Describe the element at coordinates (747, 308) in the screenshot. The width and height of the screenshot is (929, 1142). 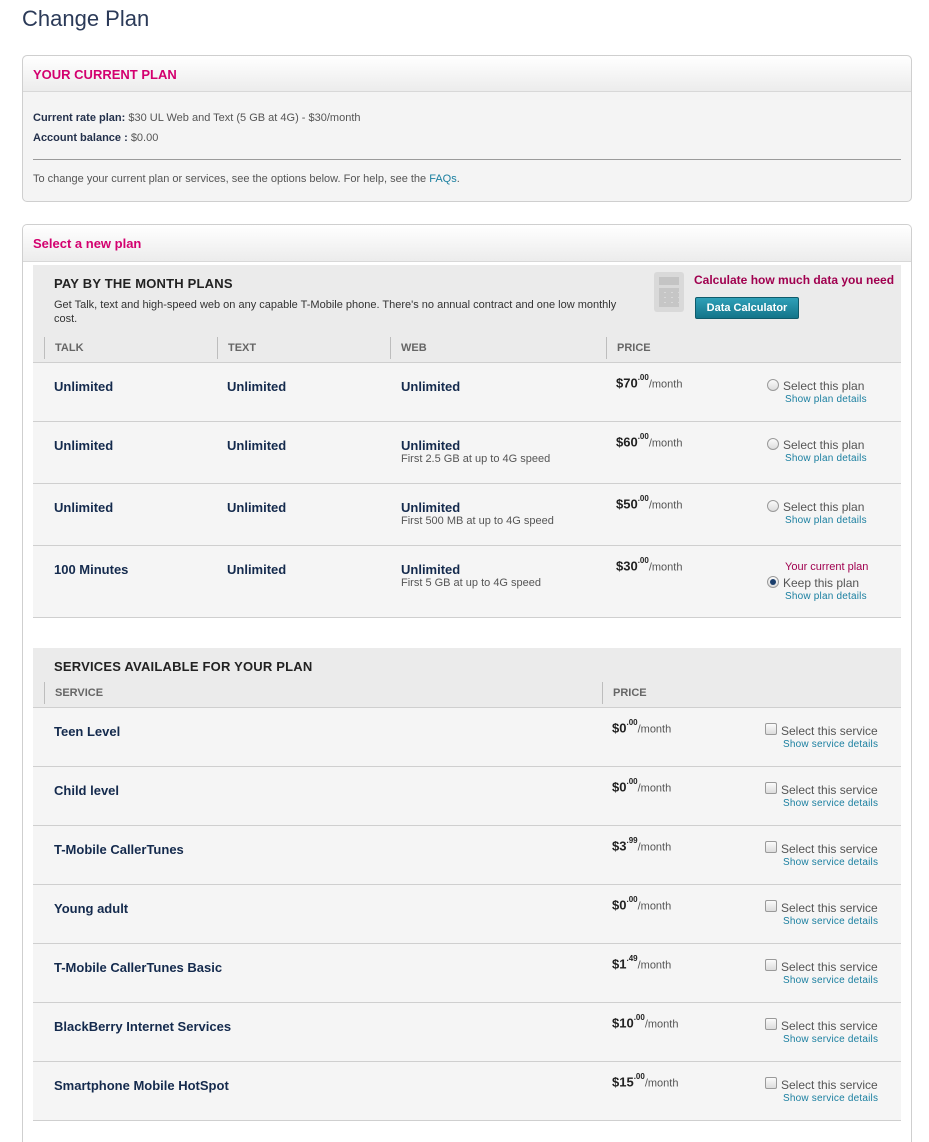
I see `data-calculator-button: Data Calculator` at that location.